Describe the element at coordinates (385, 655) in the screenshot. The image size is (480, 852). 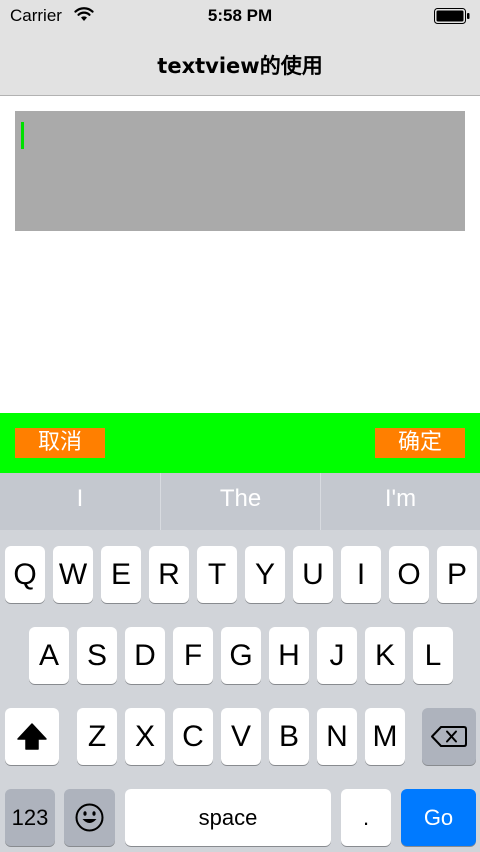
I see `key-k: K` at that location.